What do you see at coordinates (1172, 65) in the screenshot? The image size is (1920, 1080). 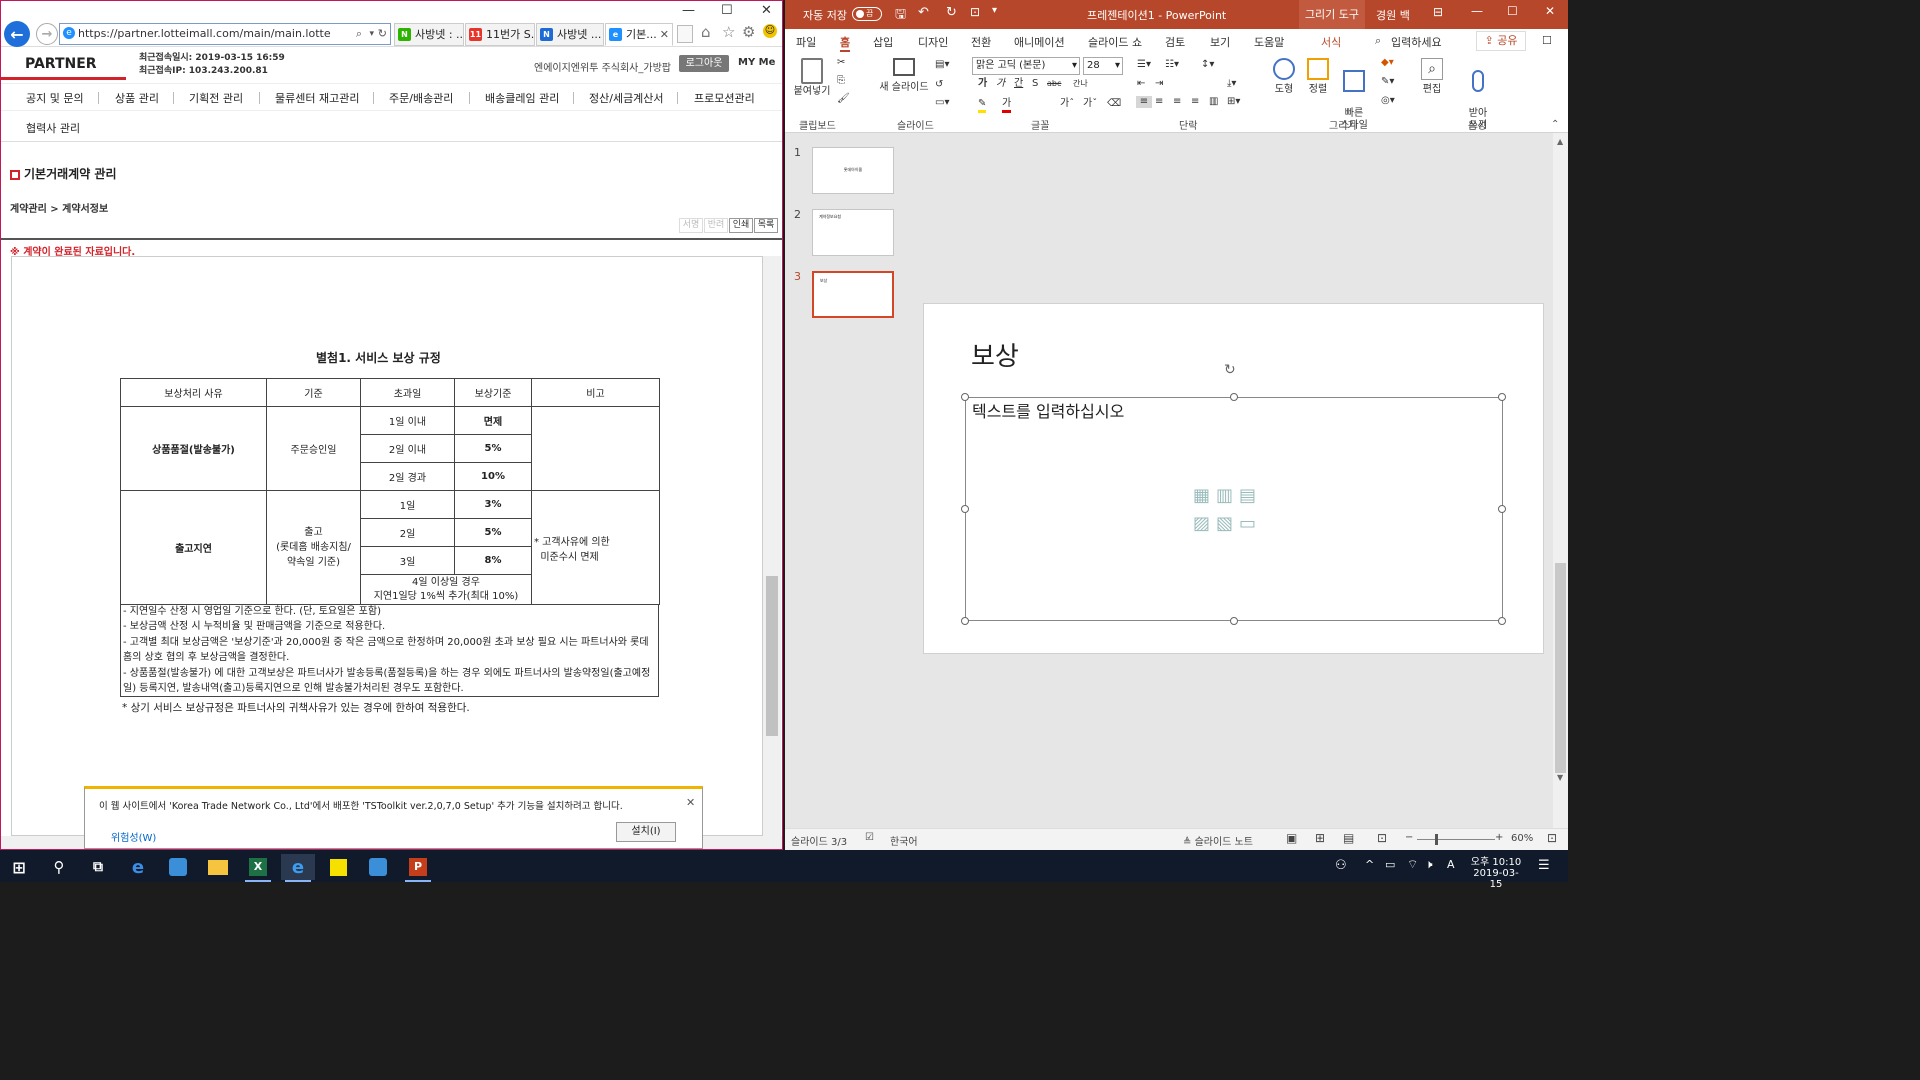 I see `numbering-icon: ☷▾` at bounding box center [1172, 65].